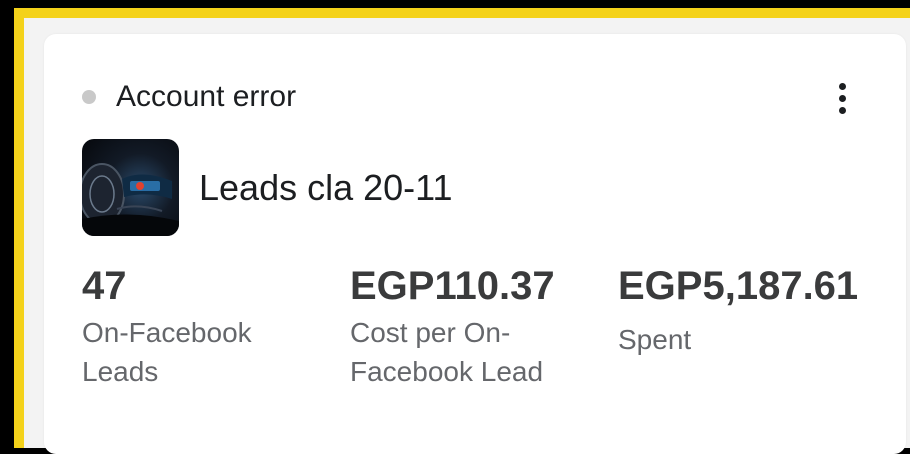  Describe the element at coordinates (206, 96) in the screenshot. I see `status-text: Account error` at that location.